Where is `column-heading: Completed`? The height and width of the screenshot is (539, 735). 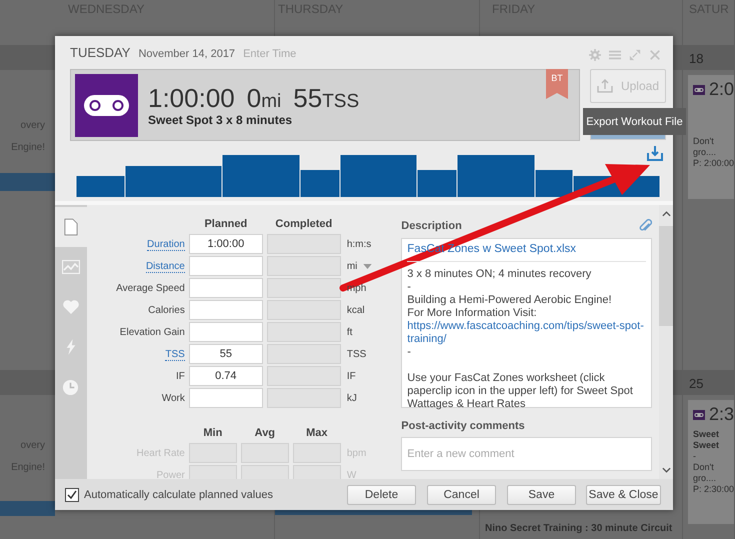 column-heading: Completed is located at coordinates (304, 224).